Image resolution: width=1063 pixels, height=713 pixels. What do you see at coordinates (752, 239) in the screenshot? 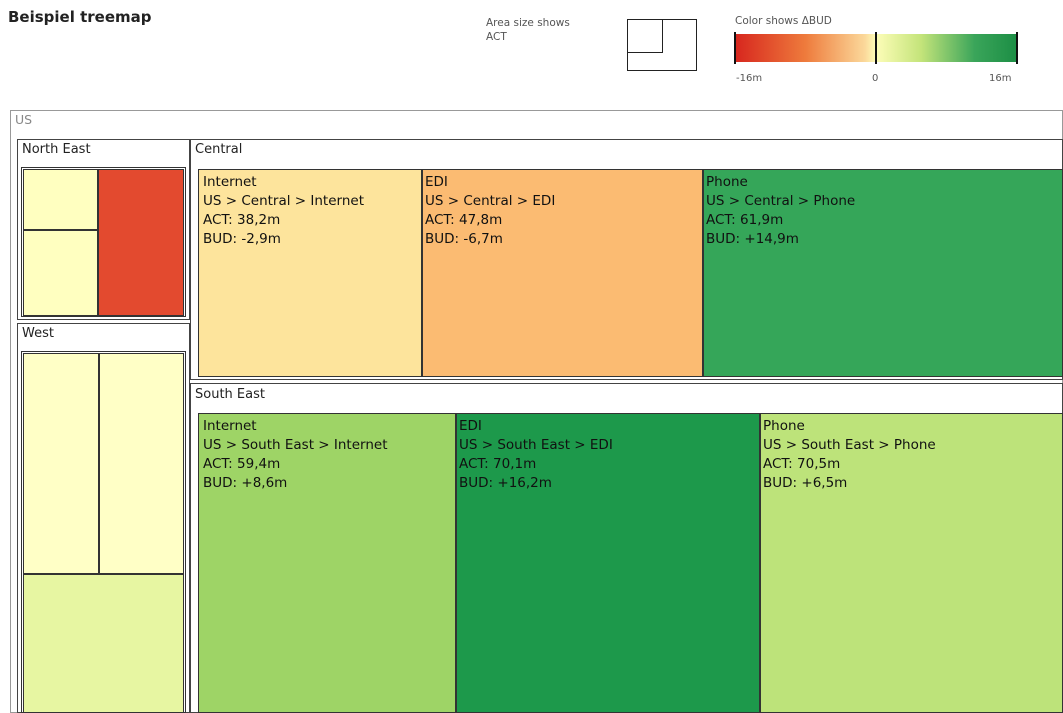
I see `tile-bud: BUD: +14,9m` at bounding box center [752, 239].